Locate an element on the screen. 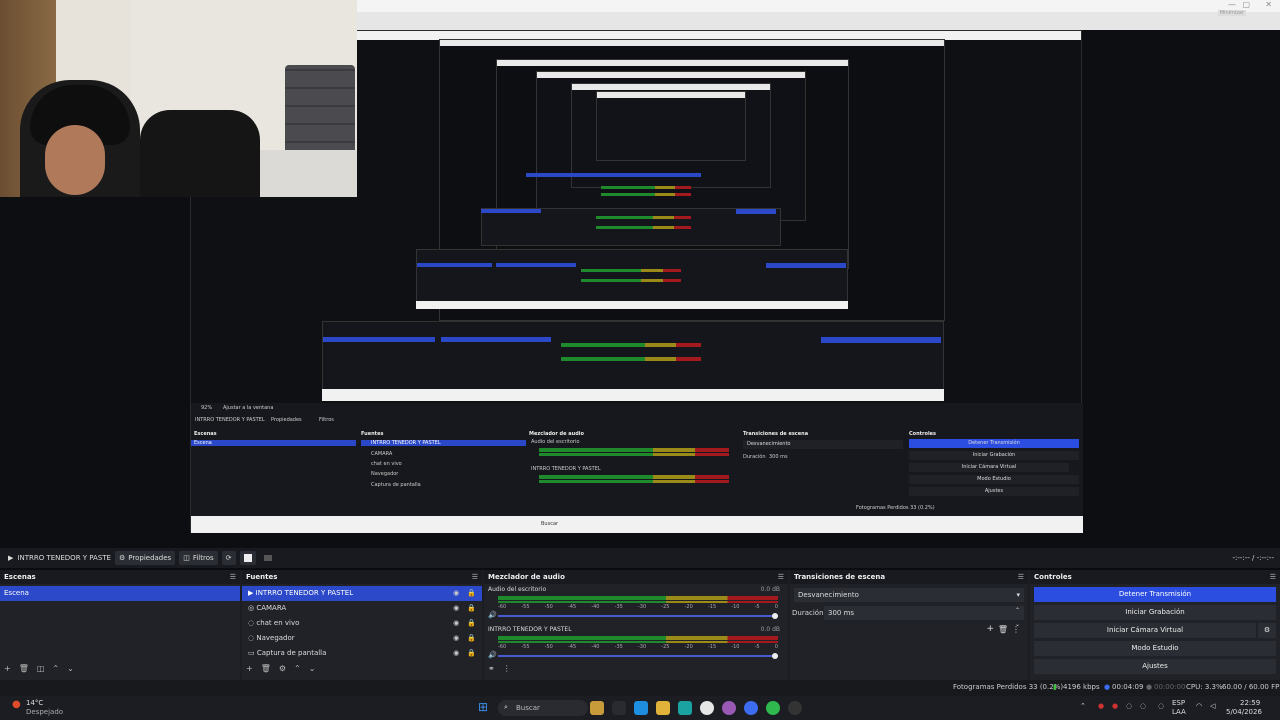 Image resolution: width=1280 pixels, height=720 pixels. source-item: ▭ Captura de pantalla ◉ 🔒 is located at coordinates (362, 653).